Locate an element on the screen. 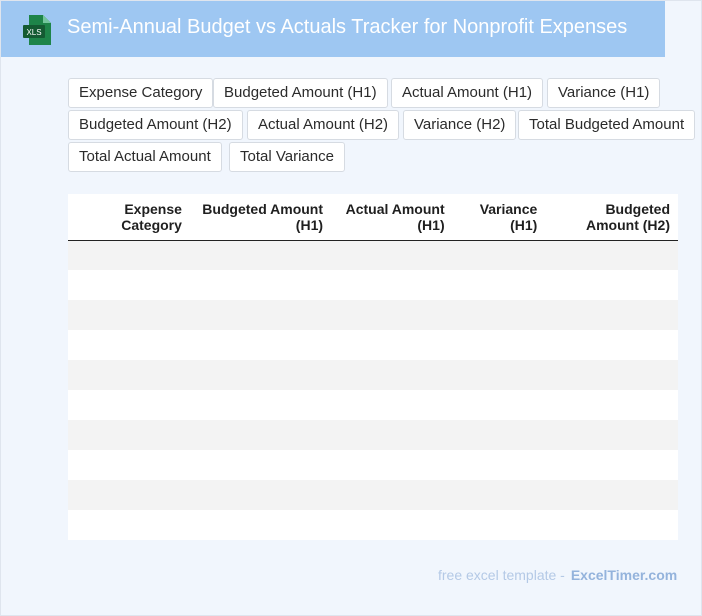 This screenshot has width=702, height=616. chip-budgeted-h1: Budgeted Amount (H1) is located at coordinates (300, 93).